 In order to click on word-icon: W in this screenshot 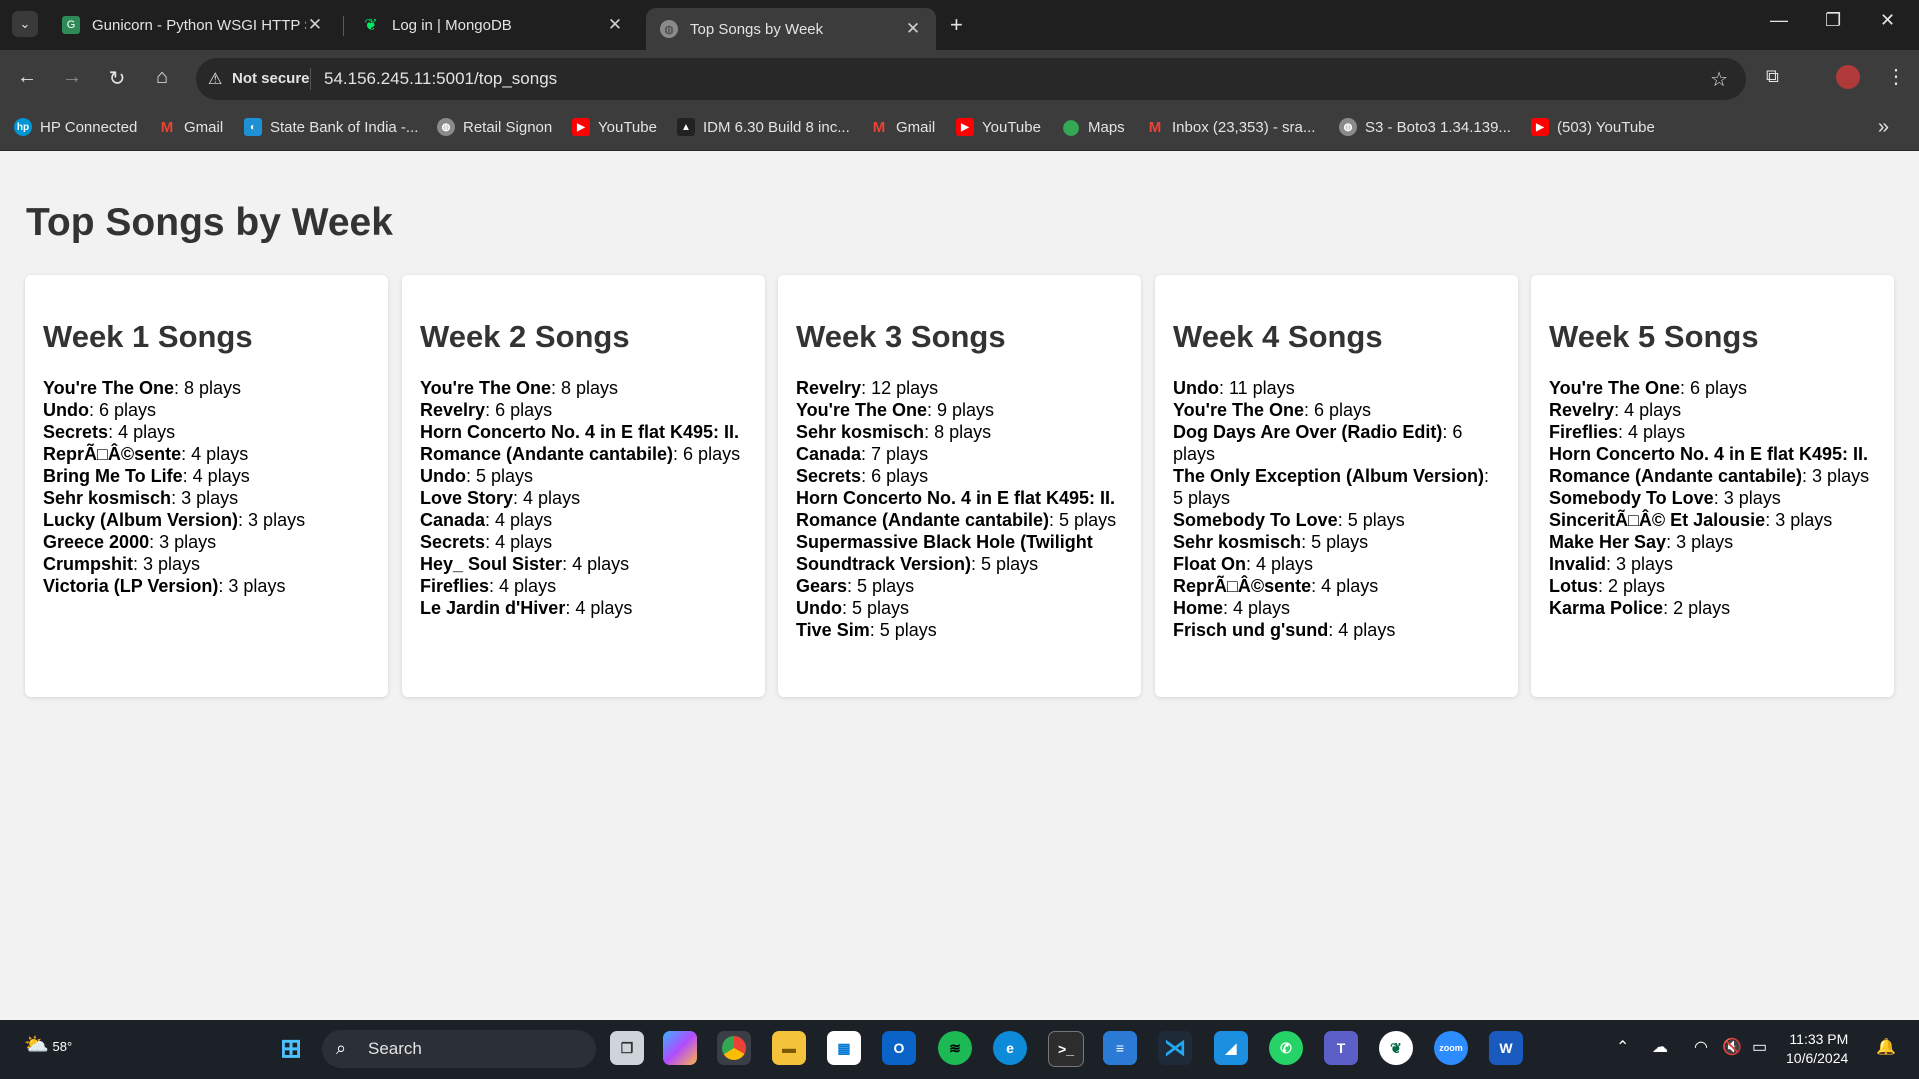, I will do `click(1506, 1048)`.